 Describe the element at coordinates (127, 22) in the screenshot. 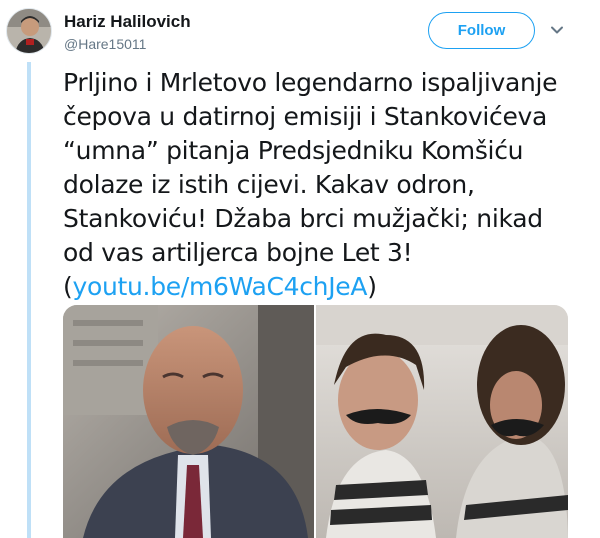

I see `user-name: Hariz Halilovich` at that location.